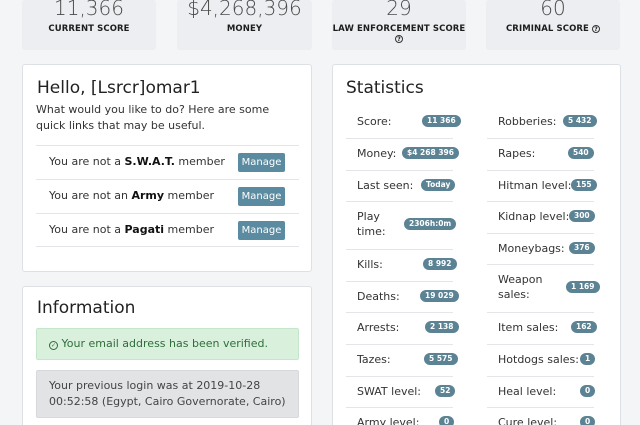 The height and width of the screenshot is (425, 640). I want to click on stat-row-tazes: Tazes: 5 575, so click(402, 361).